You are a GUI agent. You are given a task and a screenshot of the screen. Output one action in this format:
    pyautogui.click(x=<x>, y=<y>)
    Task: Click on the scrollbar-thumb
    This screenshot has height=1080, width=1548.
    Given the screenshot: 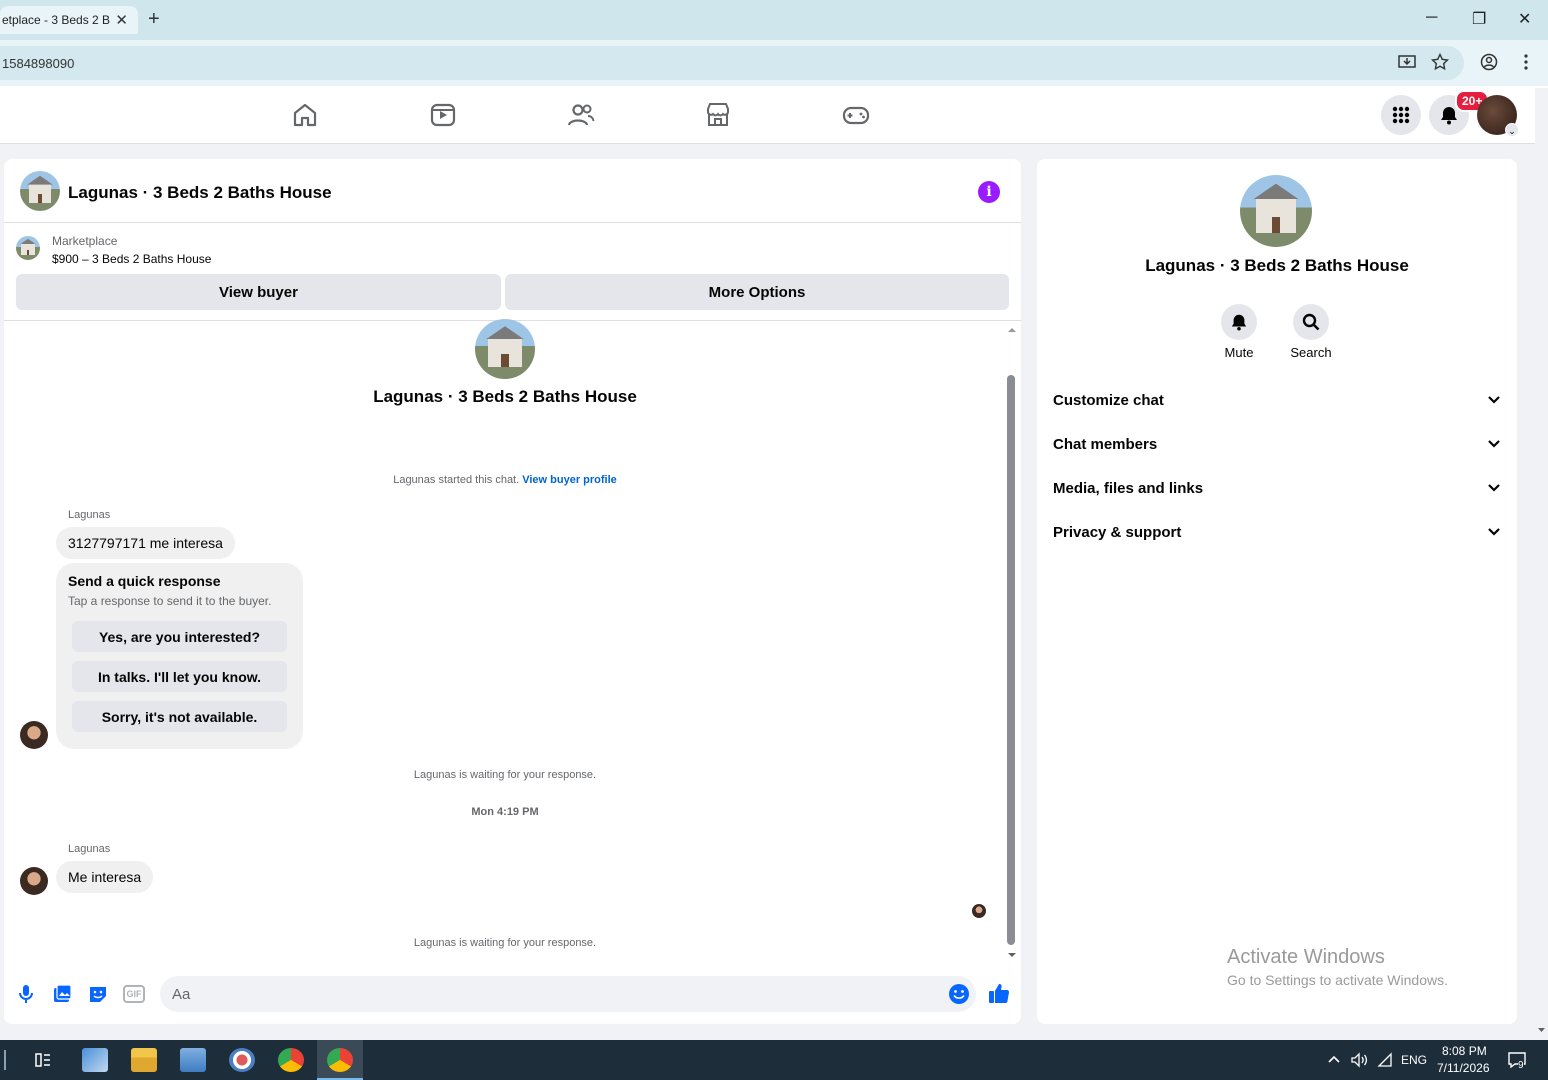 What is the action you would take?
    pyautogui.click(x=1011, y=660)
    